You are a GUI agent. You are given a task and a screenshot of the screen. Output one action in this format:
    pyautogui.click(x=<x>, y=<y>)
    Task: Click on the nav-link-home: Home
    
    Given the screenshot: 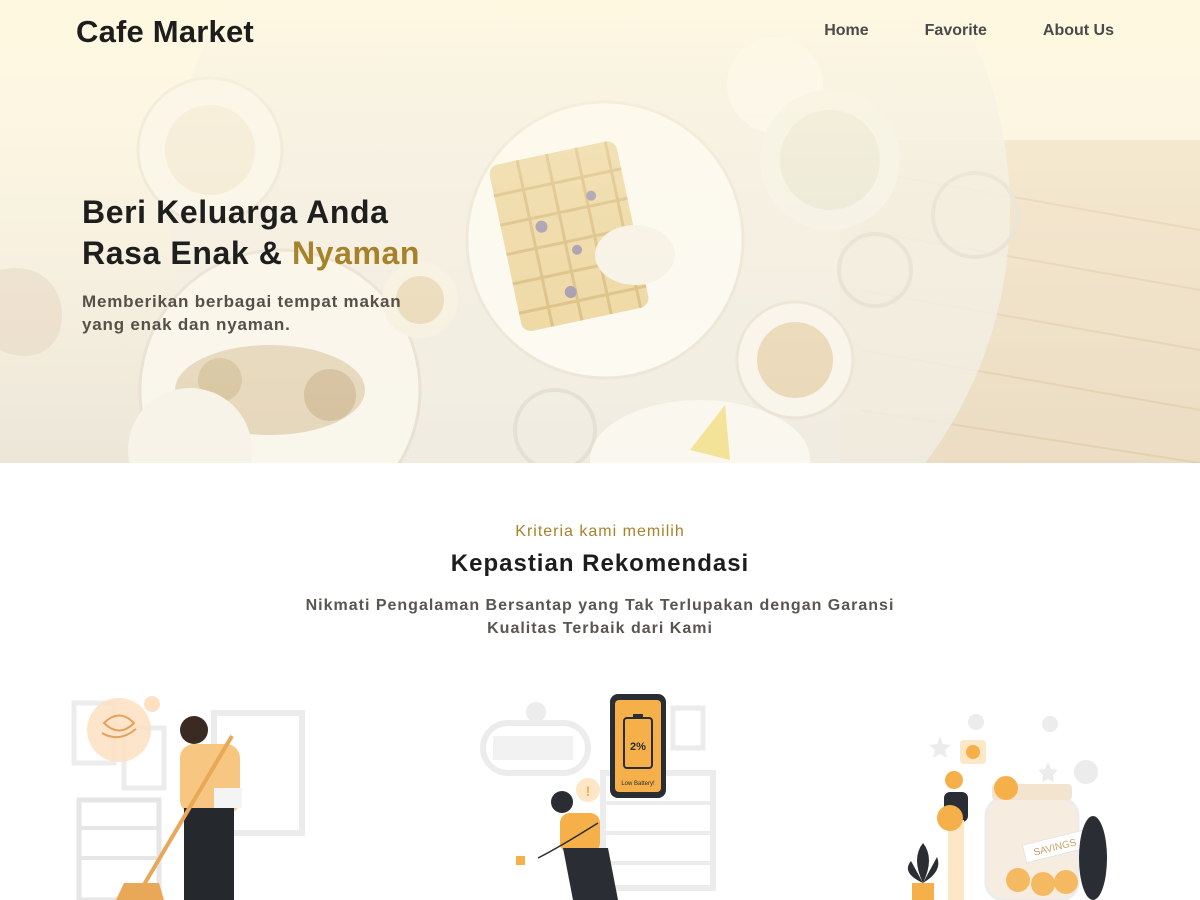 What is the action you would take?
    pyautogui.click(x=846, y=31)
    